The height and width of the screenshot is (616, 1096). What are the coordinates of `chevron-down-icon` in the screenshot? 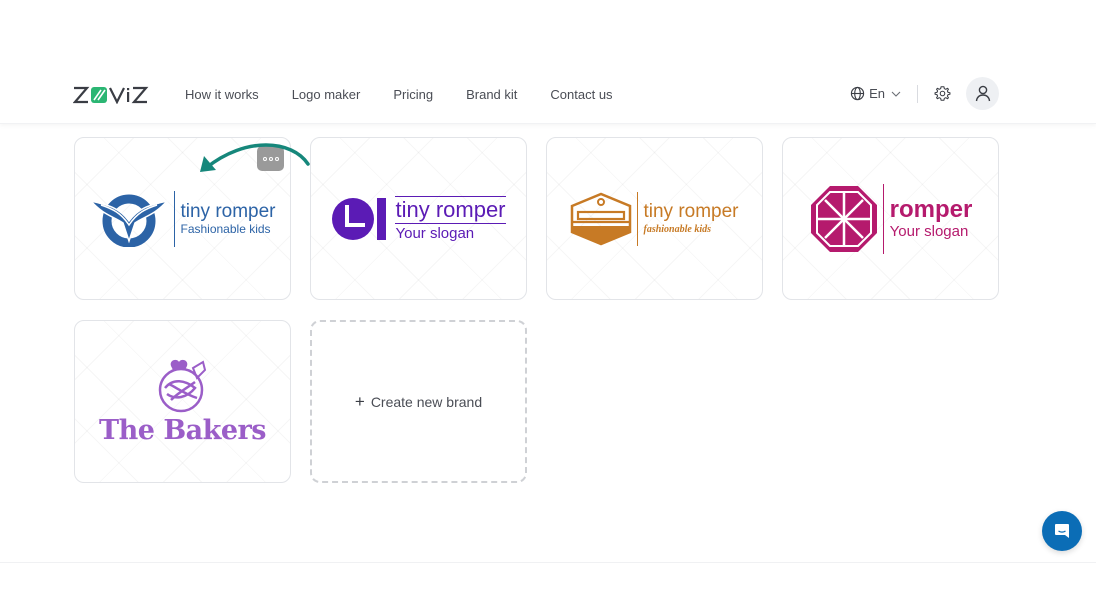 It's located at (896, 94).